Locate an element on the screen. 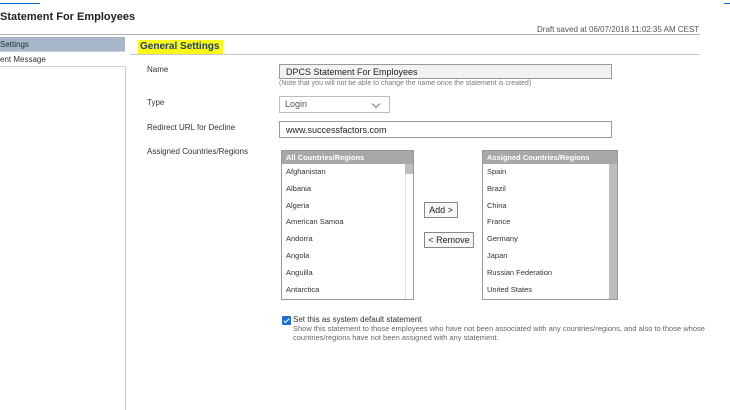 This screenshot has height=410, width=730. list-item: Afghanistan is located at coordinates (347, 172).